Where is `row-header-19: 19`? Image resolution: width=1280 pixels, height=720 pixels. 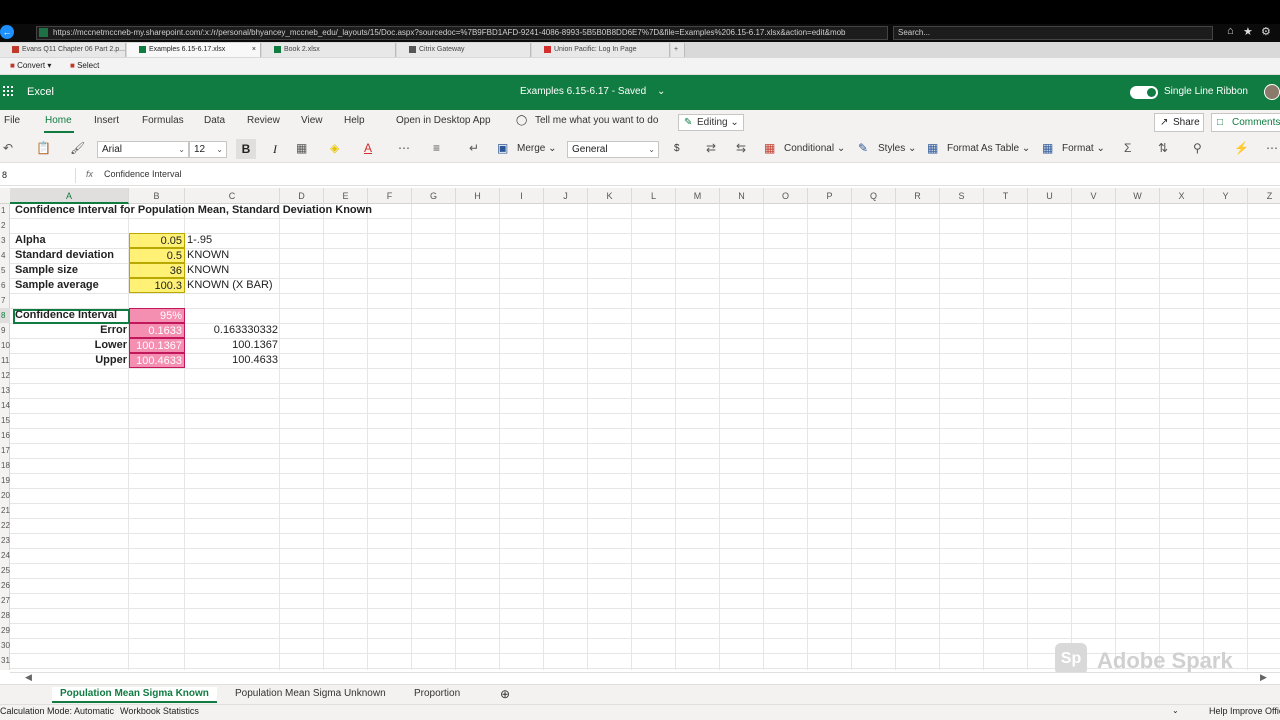
row-header-19: 19 is located at coordinates (5, 480).